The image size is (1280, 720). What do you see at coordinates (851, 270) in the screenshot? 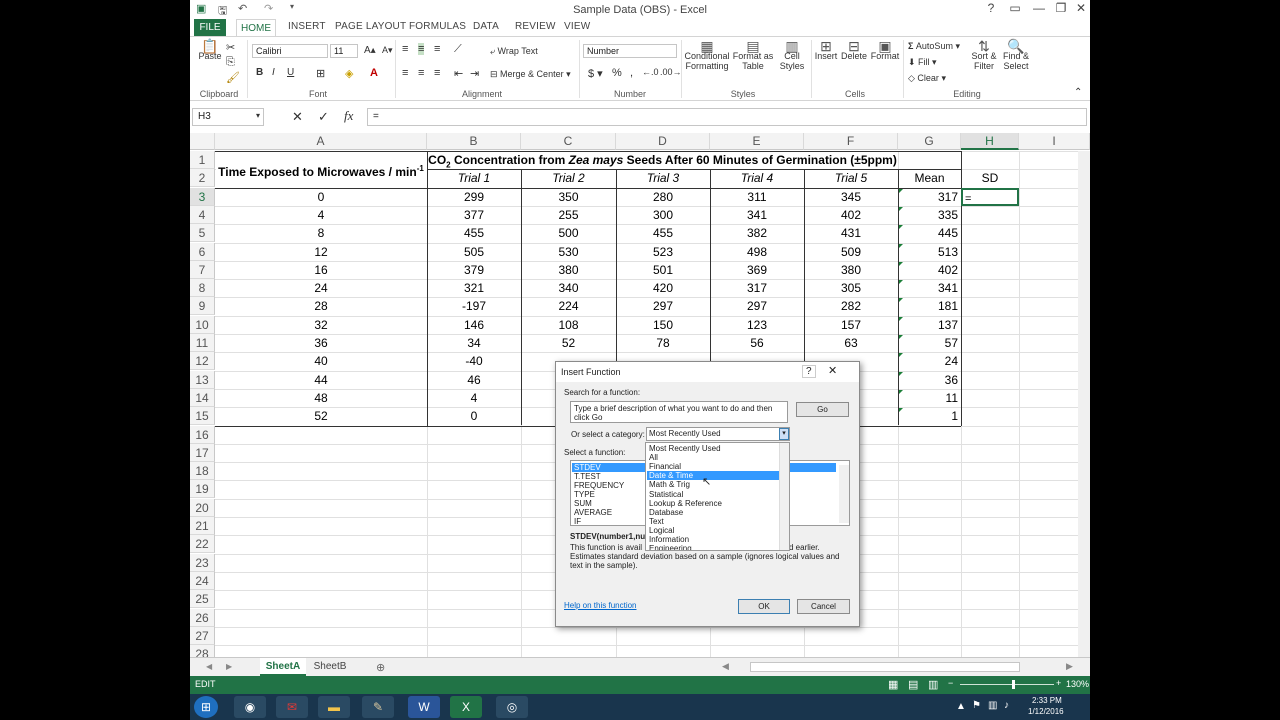
I see `cell-f7: 380` at bounding box center [851, 270].